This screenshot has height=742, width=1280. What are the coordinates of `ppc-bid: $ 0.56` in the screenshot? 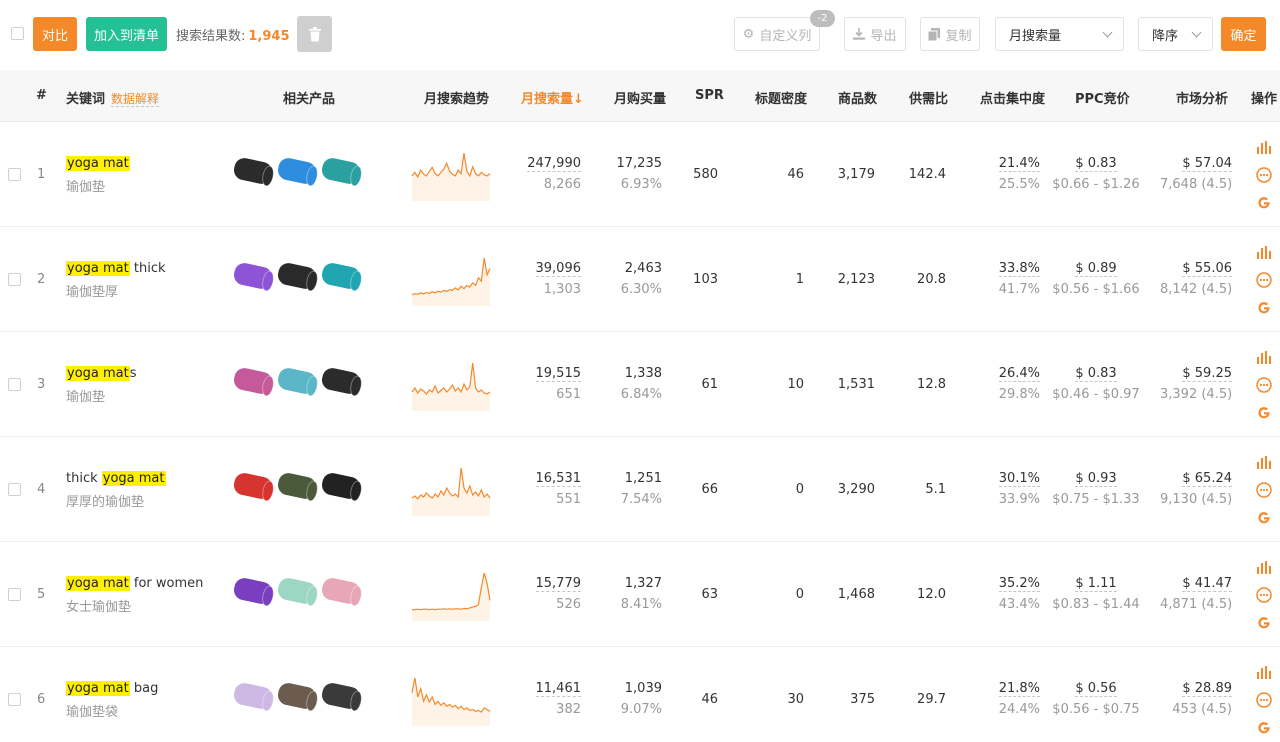 It's located at (1096, 689).